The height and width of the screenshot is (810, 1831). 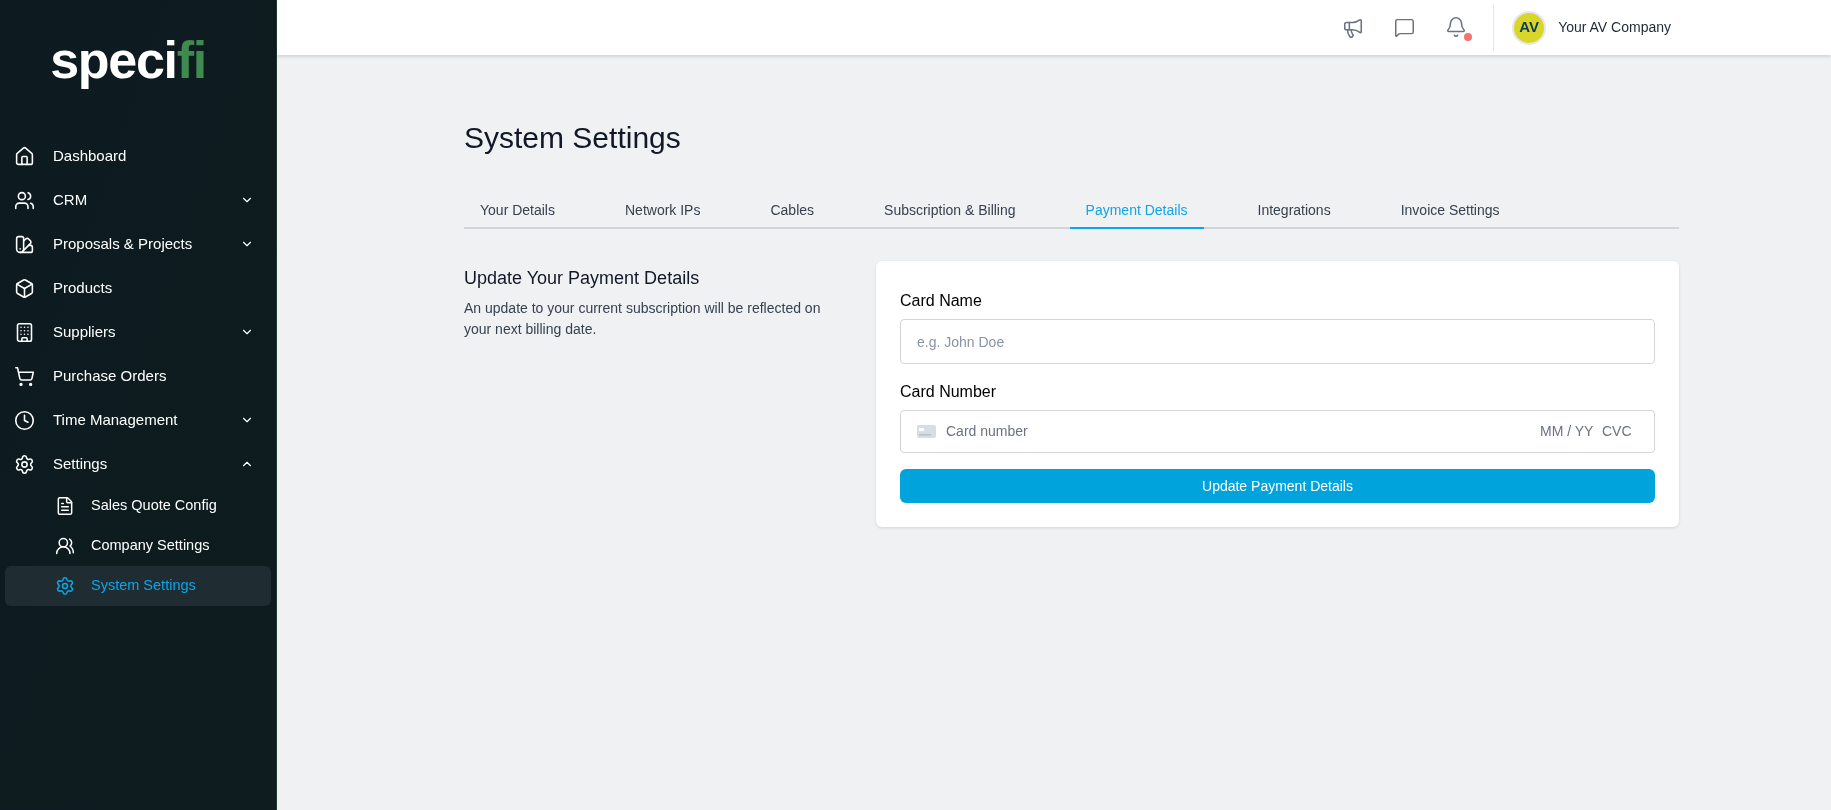 I want to click on card-name-input: e.g. John Doe, so click(x=1277, y=341).